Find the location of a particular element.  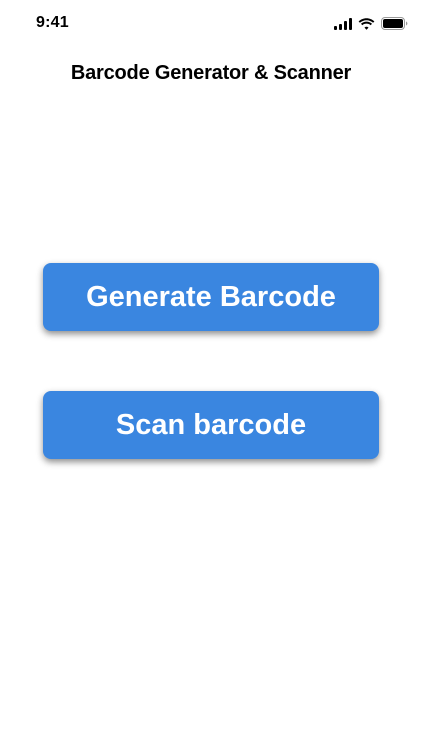

generate-barcode-button: Generate Barcode is located at coordinates (211, 297).